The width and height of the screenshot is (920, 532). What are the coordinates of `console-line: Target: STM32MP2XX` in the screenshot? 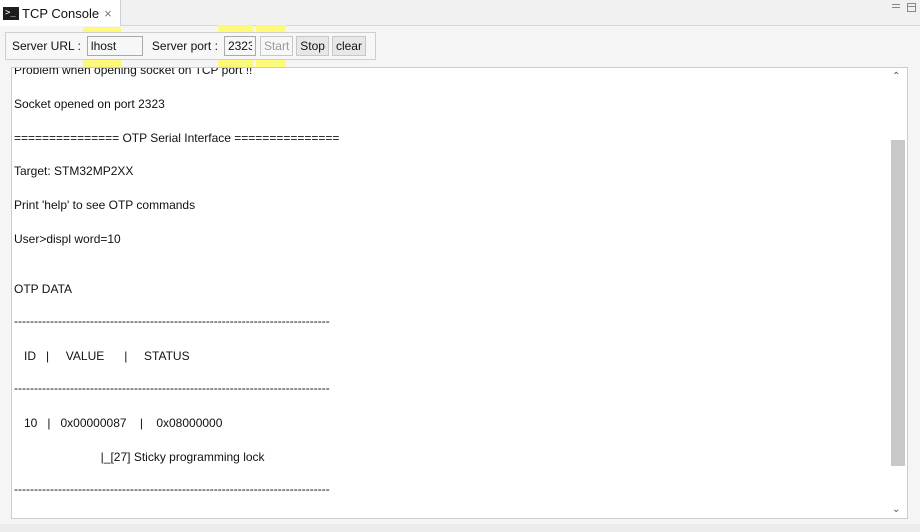 It's located at (74, 171).